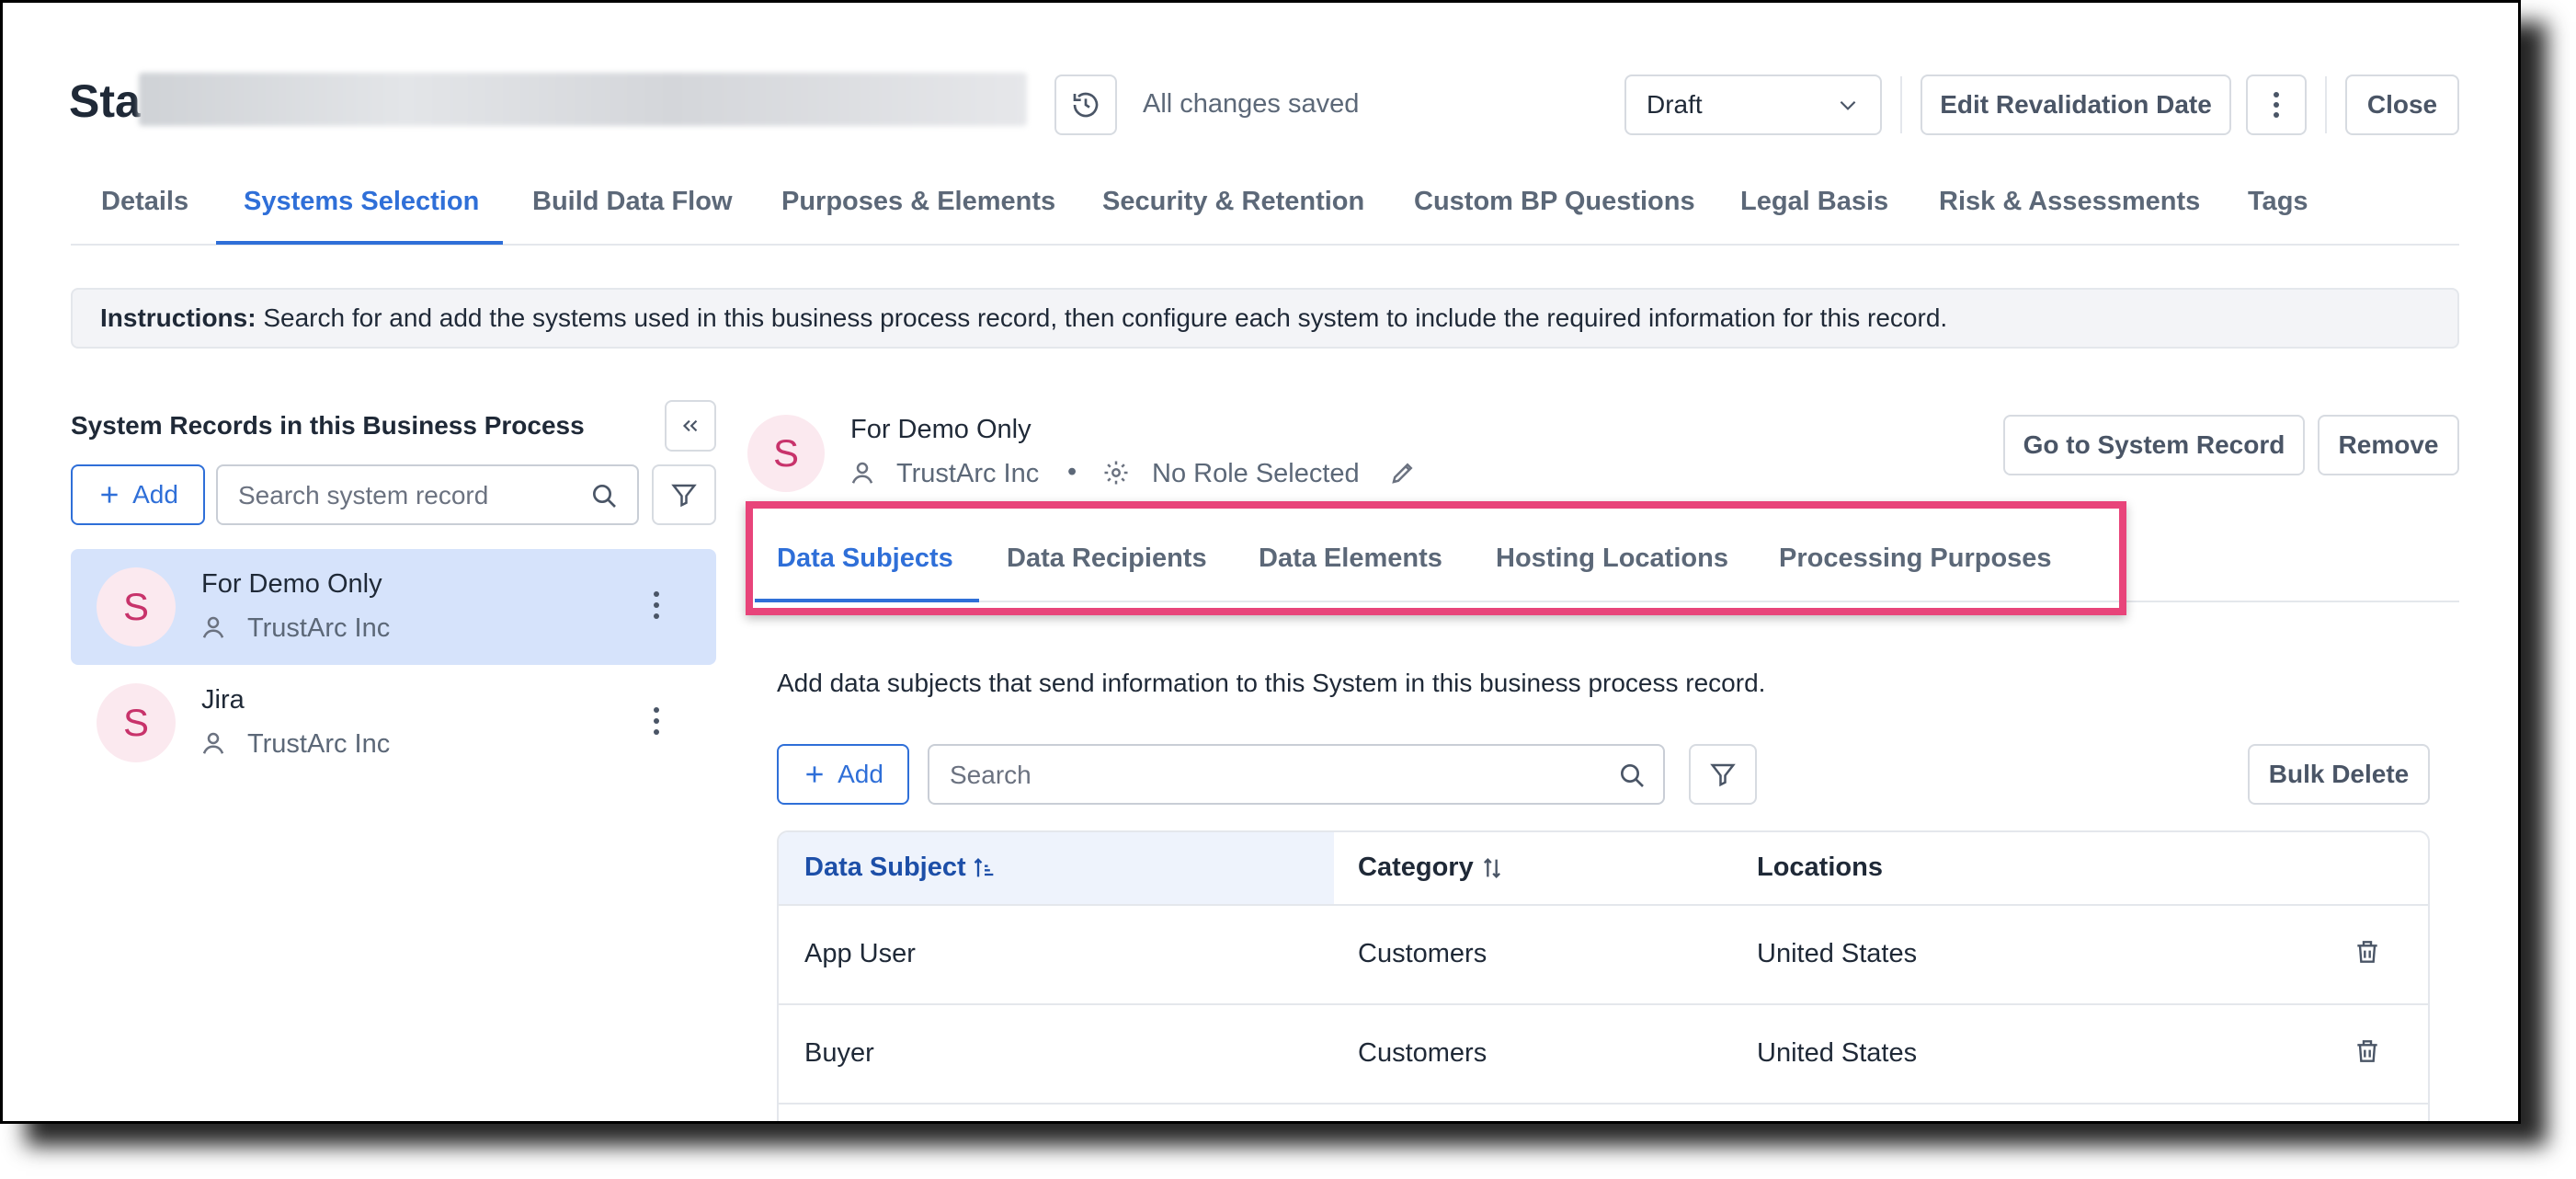 This screenshot has height=1179, width=2576. Describe the element at coordinates (2069, 202) in the screenshot. I see `tab-risk-assessments: Risk & Assessments` at that location.